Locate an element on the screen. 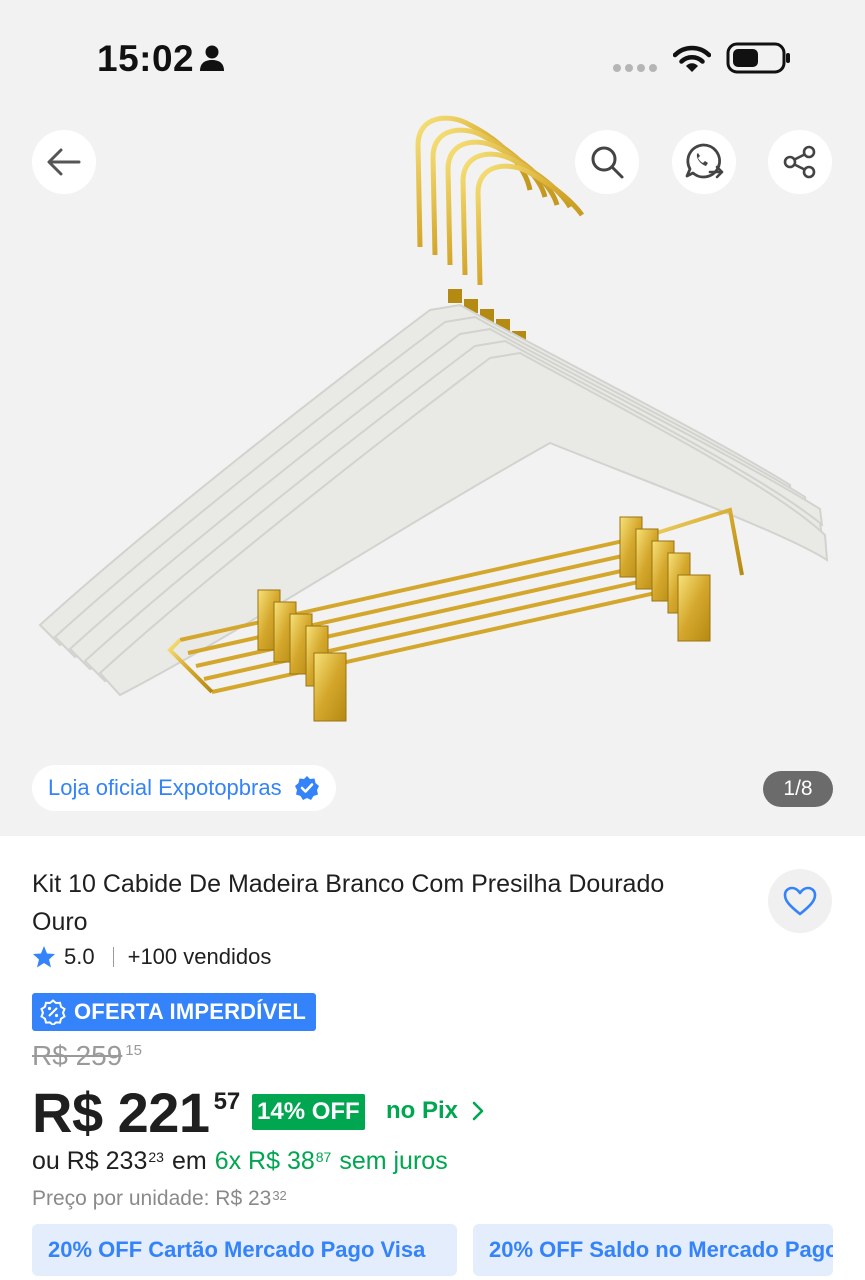  pix-label: no Pix is located at coordinates (422, 1110).